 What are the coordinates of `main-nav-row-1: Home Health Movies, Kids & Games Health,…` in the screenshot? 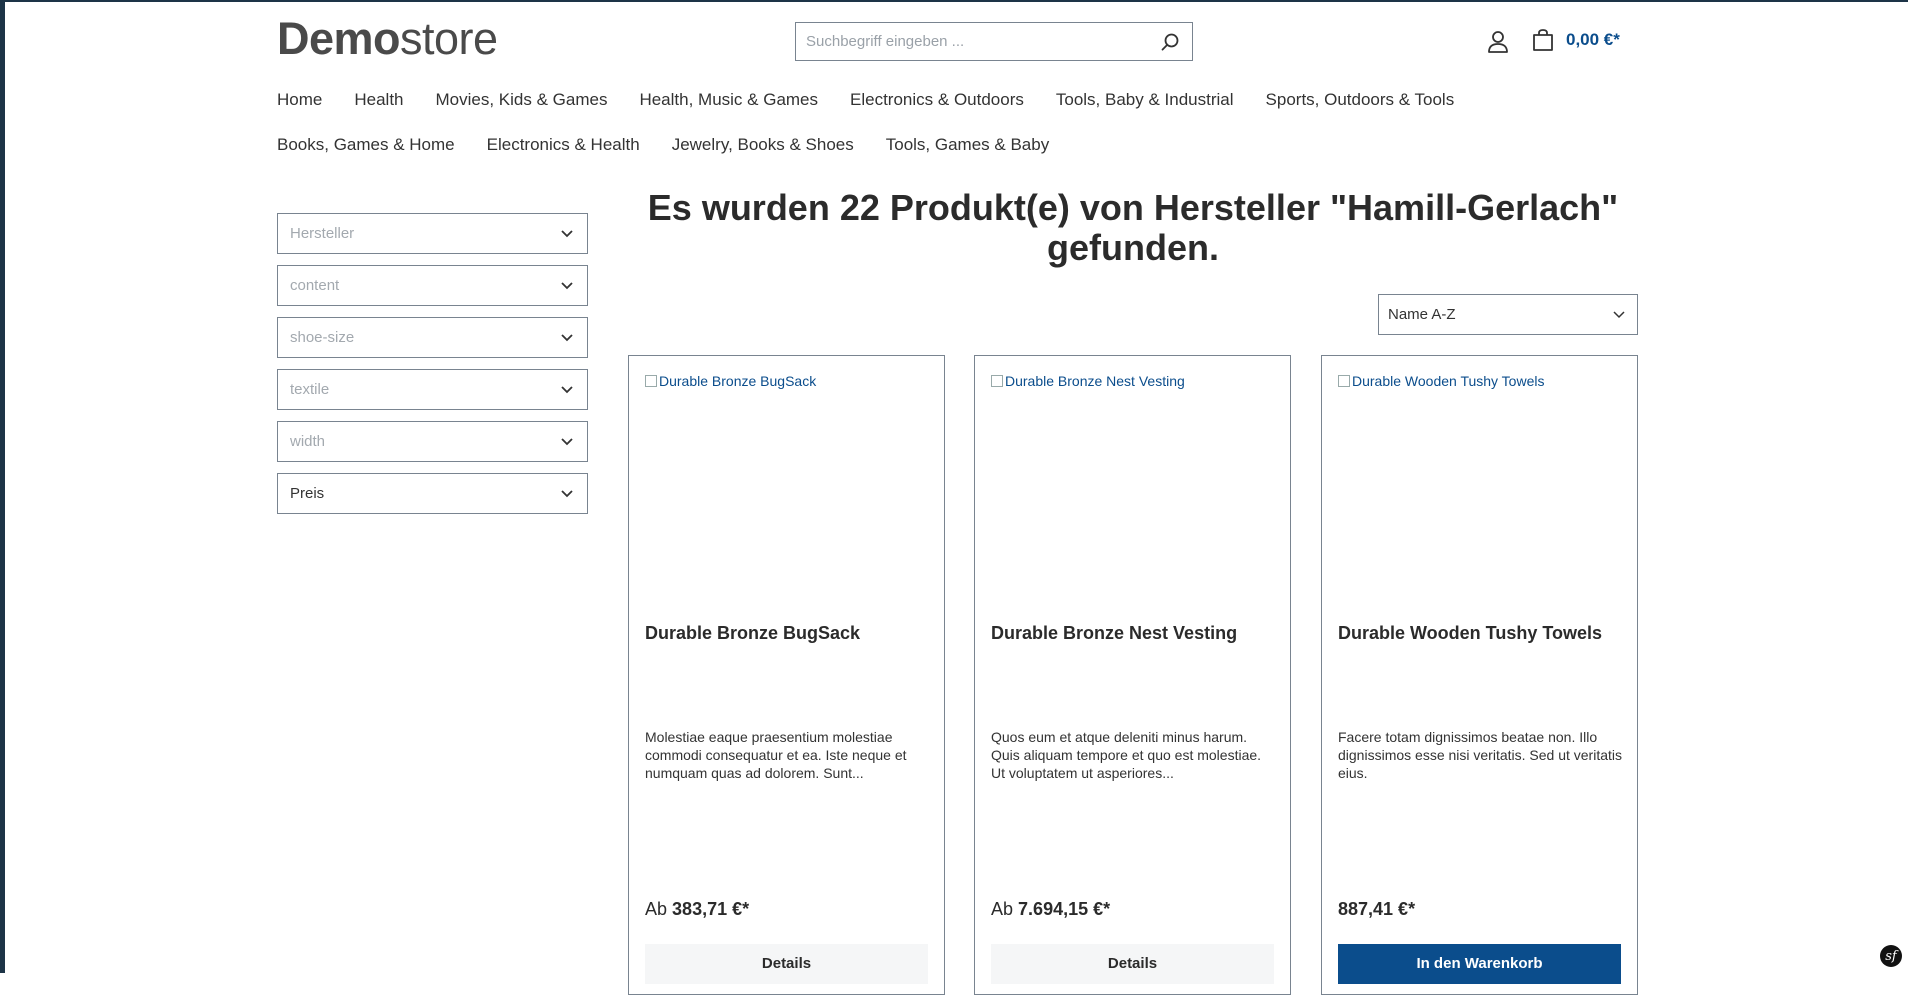 It's located at (881, 100).